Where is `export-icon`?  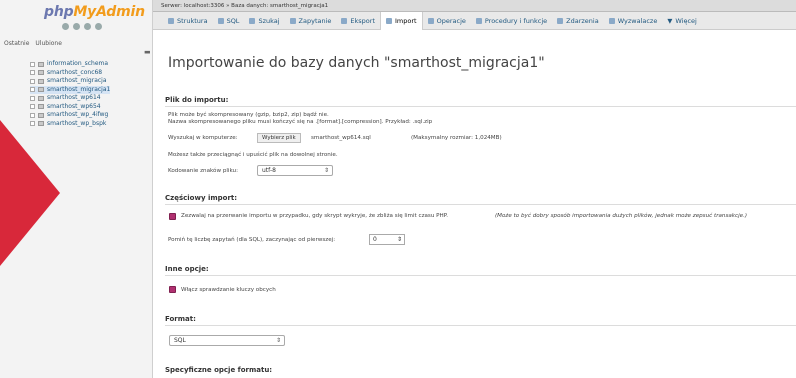
export-icon is located at coordinates (344, 20).